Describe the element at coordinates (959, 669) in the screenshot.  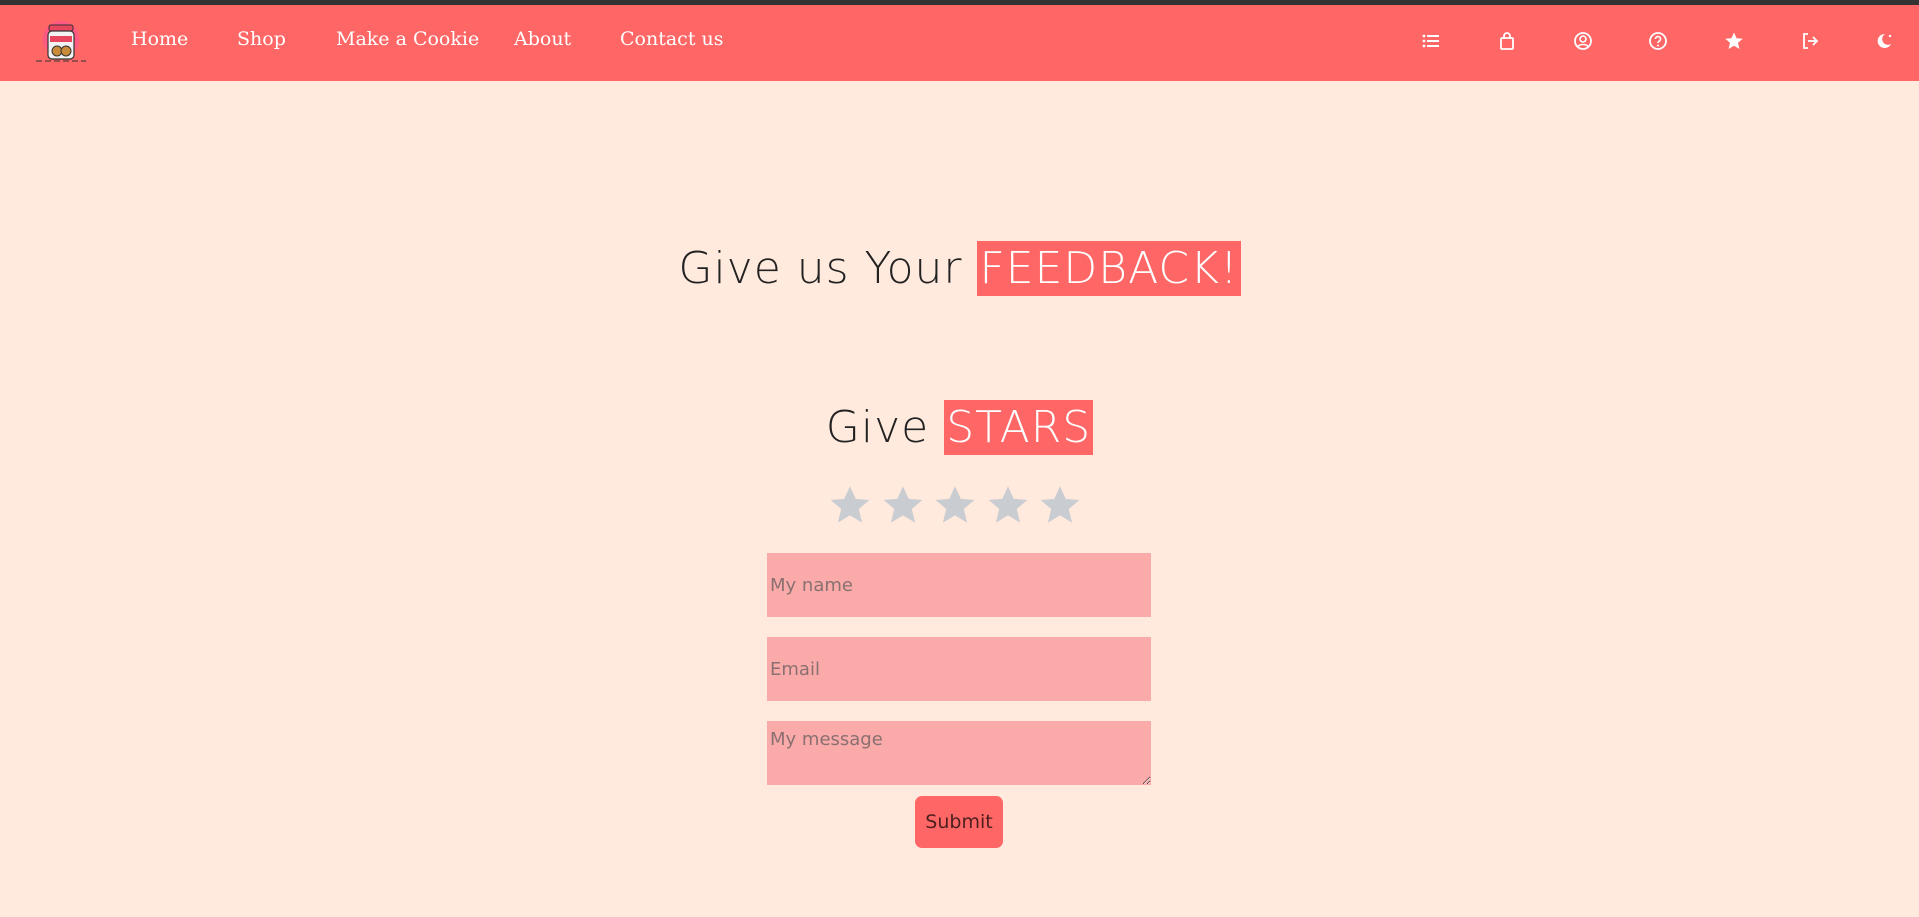
I see `email-input` at that location.